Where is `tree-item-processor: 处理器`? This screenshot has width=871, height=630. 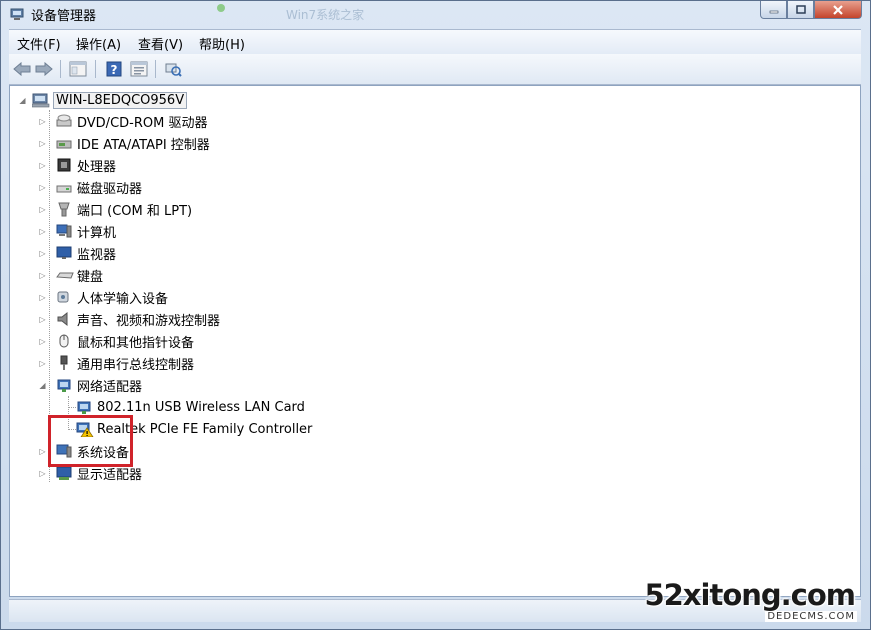 tree-item-processor: 处理器 is located at coordinates (86, 165).